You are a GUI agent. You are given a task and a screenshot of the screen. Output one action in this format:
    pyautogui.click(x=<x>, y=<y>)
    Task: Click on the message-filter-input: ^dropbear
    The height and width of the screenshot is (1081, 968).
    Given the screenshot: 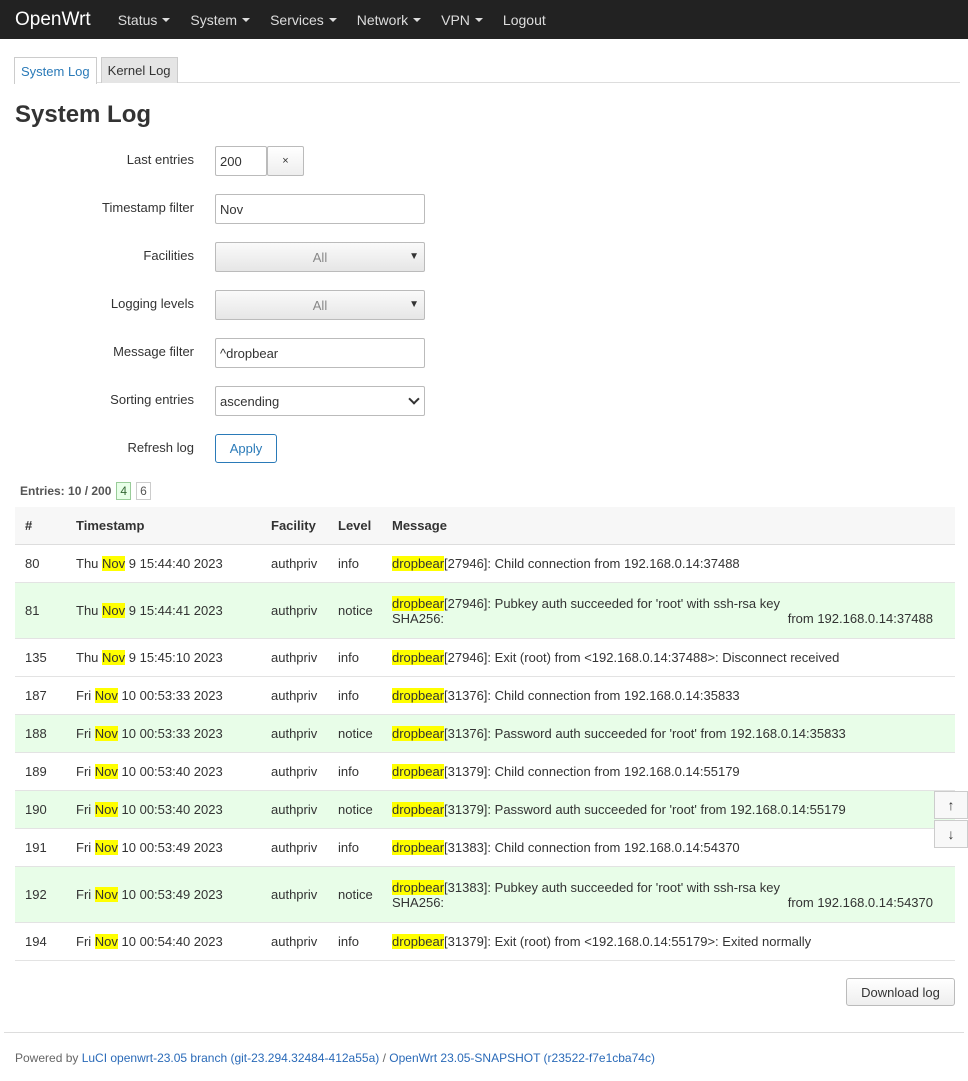 What is the action you would take?
    pyautogui.click(x=320, y=353)
    